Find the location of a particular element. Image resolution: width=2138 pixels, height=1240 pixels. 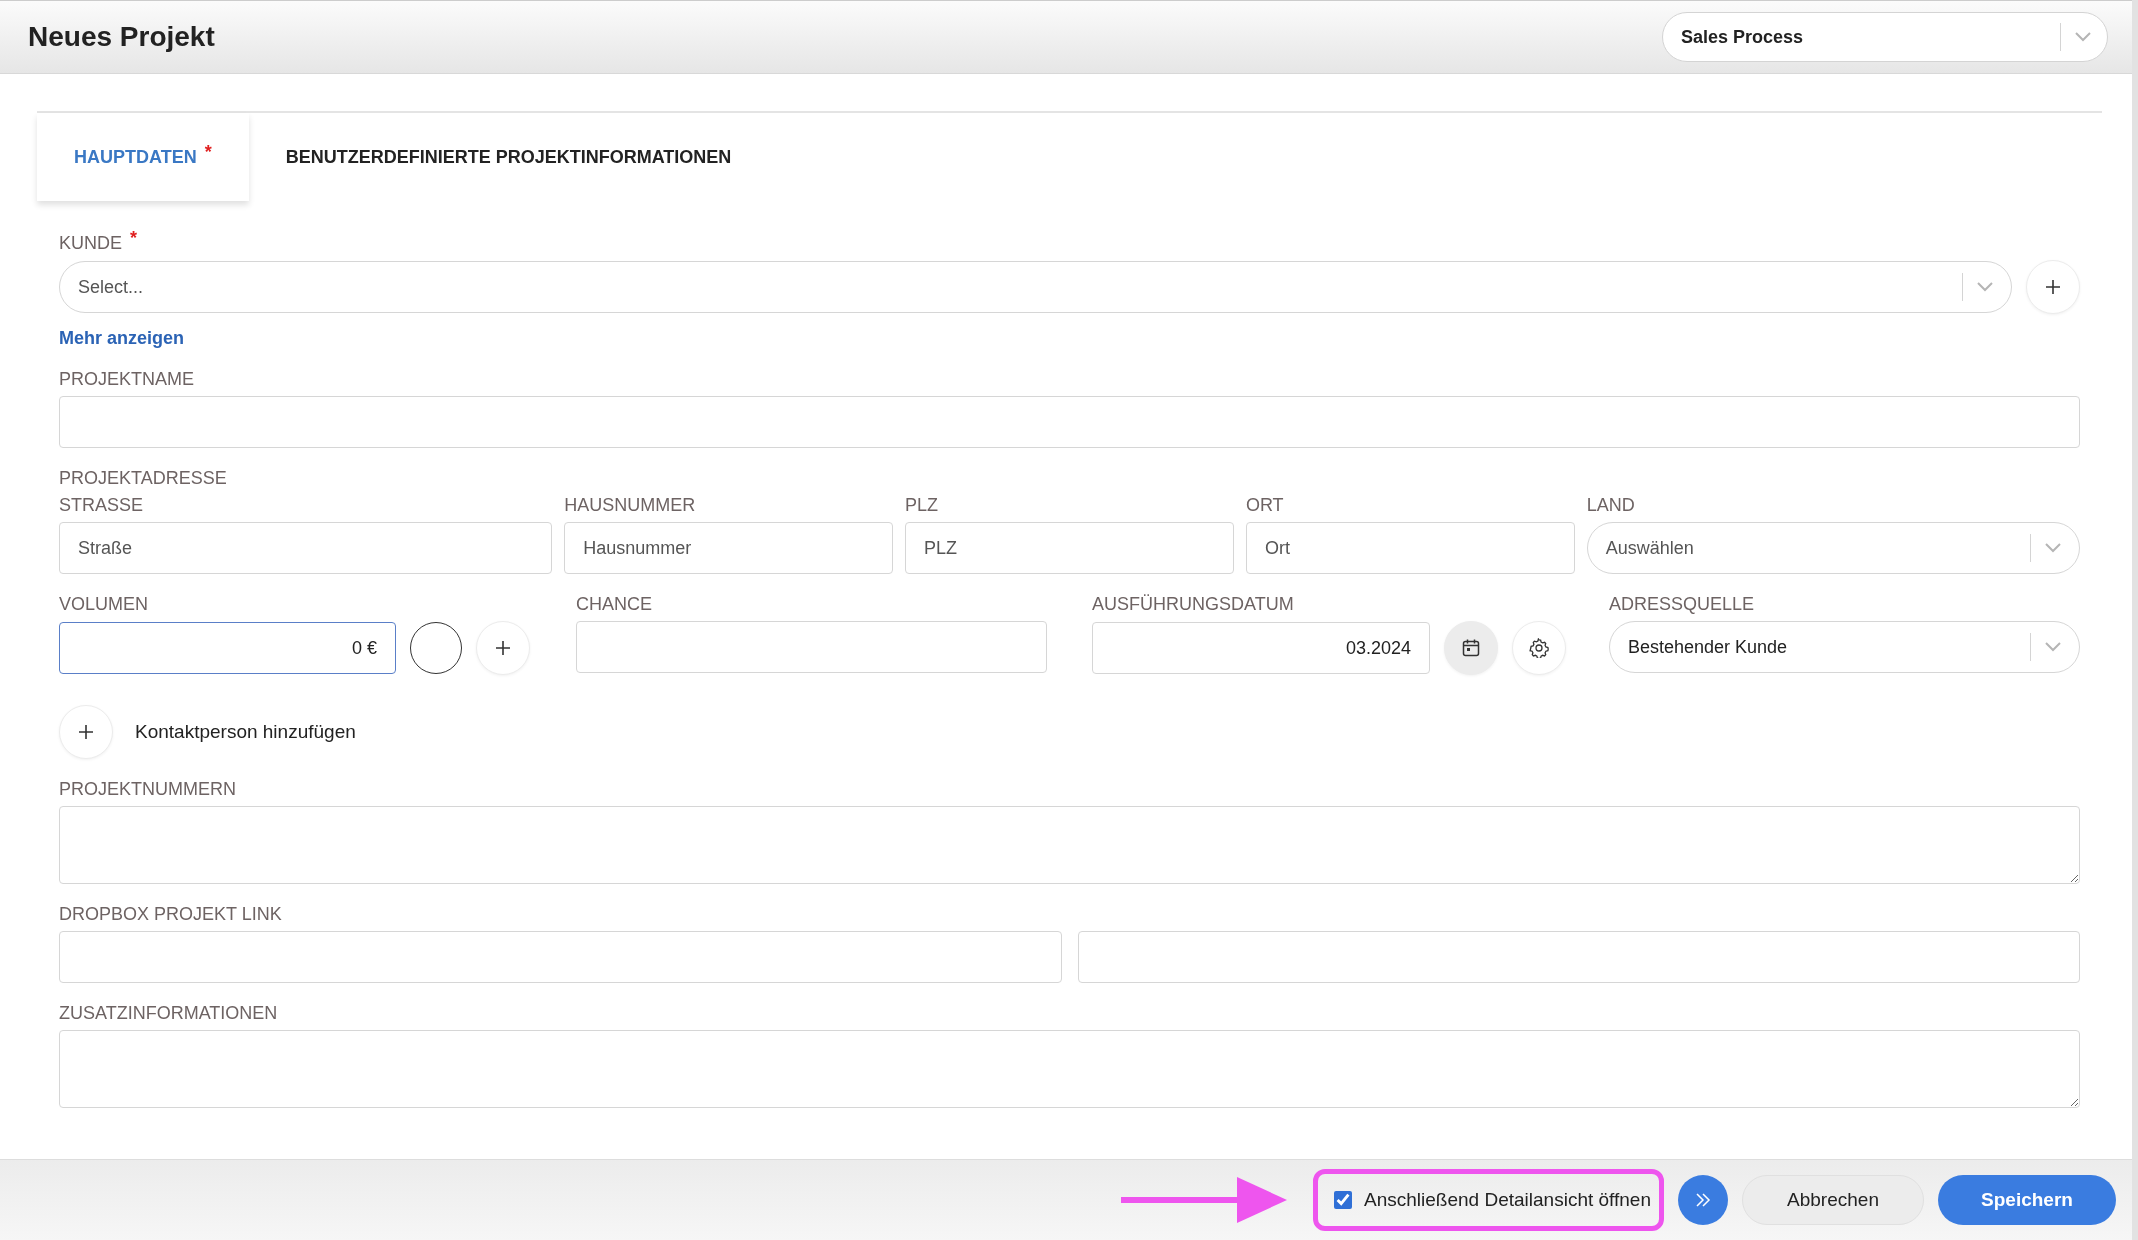

add-button is located at coordinates (503, 648).